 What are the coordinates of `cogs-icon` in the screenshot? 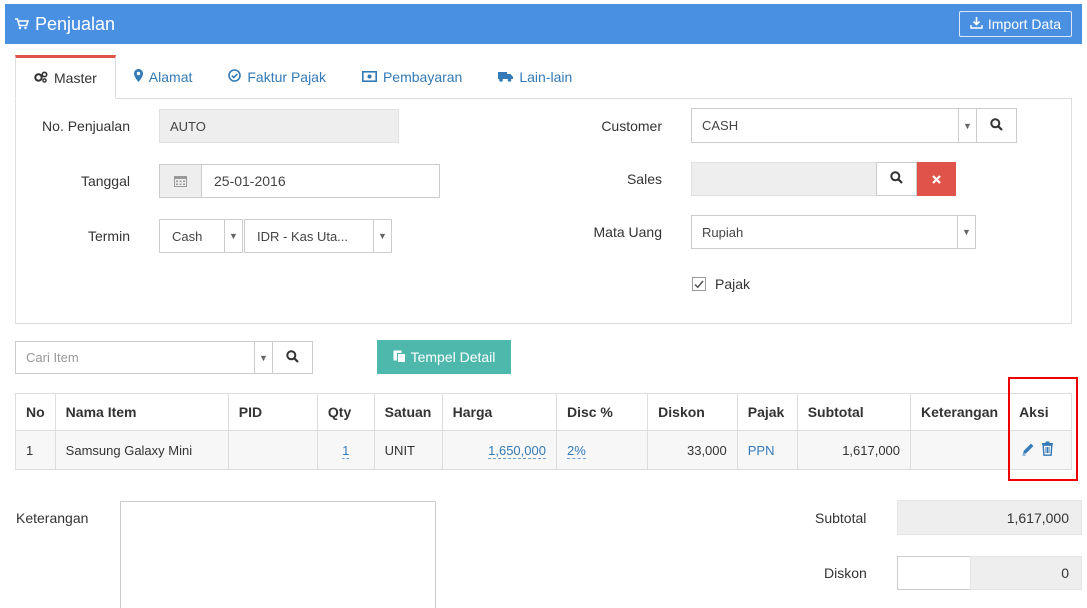 It's located at (41, 78).